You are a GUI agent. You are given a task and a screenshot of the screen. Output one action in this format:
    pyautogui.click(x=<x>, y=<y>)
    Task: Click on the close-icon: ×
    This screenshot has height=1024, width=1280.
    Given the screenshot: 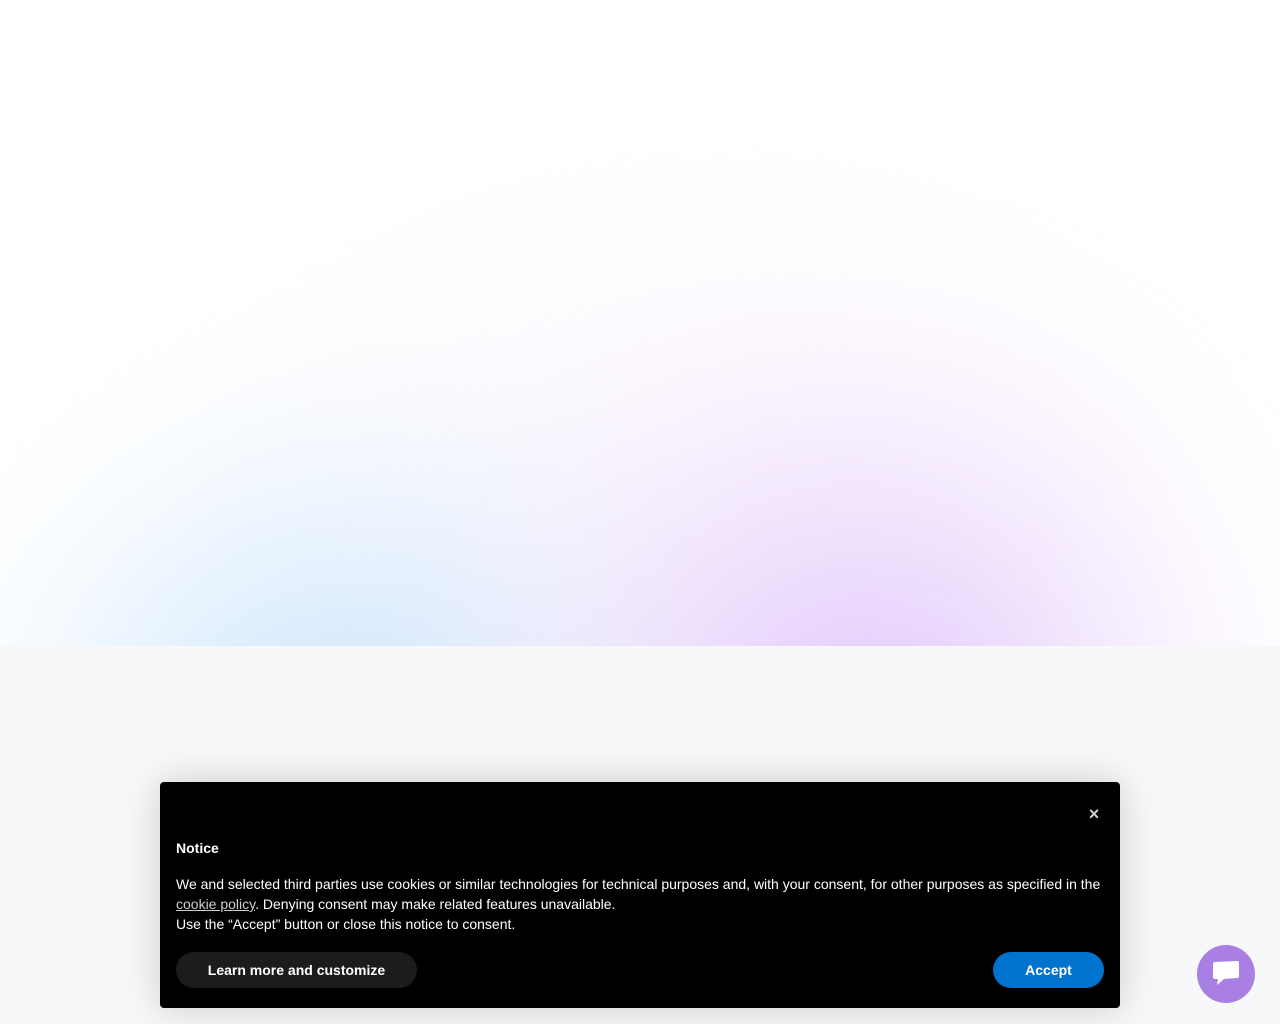 What is the action you would take?
    pyautogui.click(x=1094, y=814)
    